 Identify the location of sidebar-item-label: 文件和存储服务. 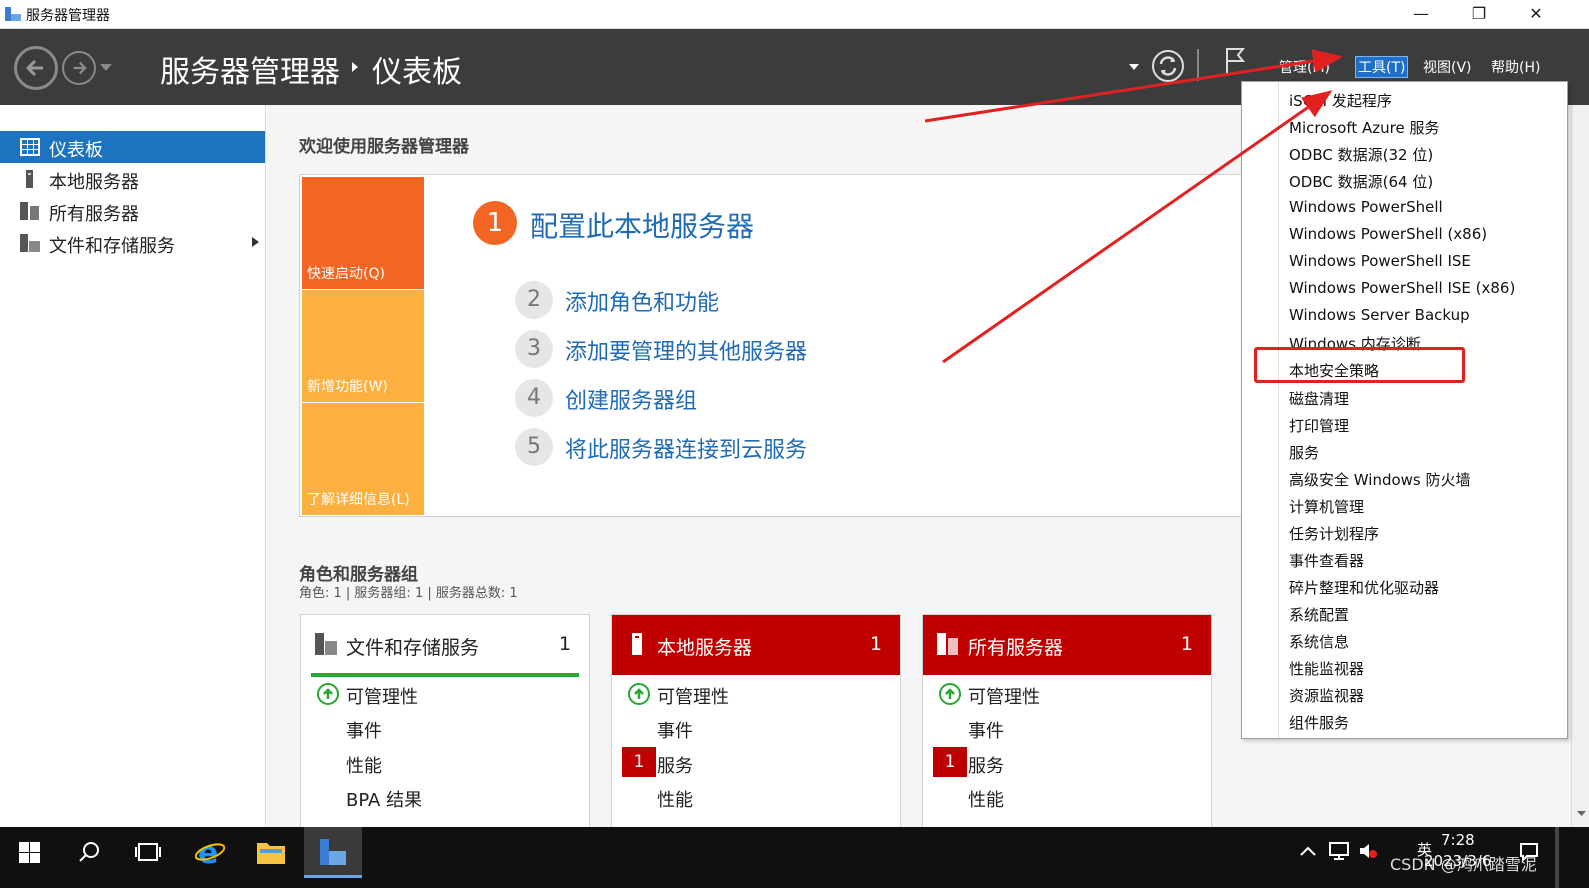
(112, 246).